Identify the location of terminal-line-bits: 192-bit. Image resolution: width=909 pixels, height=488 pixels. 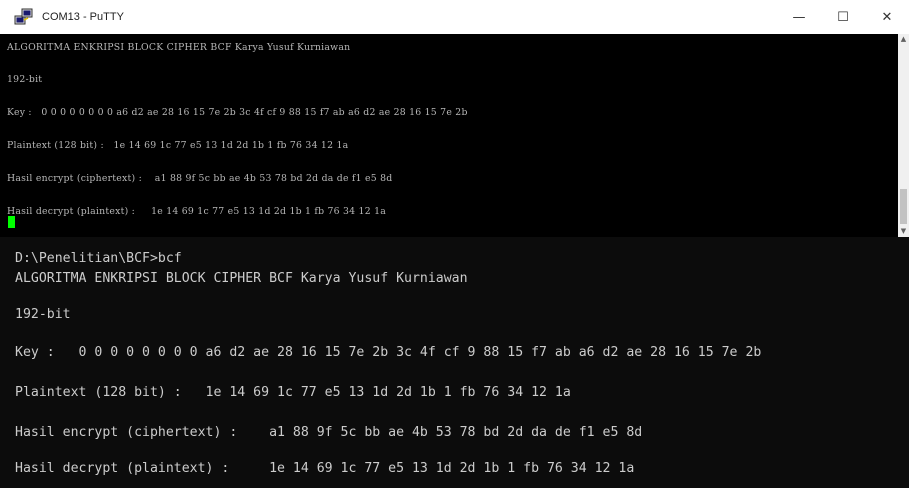
(25, 79).